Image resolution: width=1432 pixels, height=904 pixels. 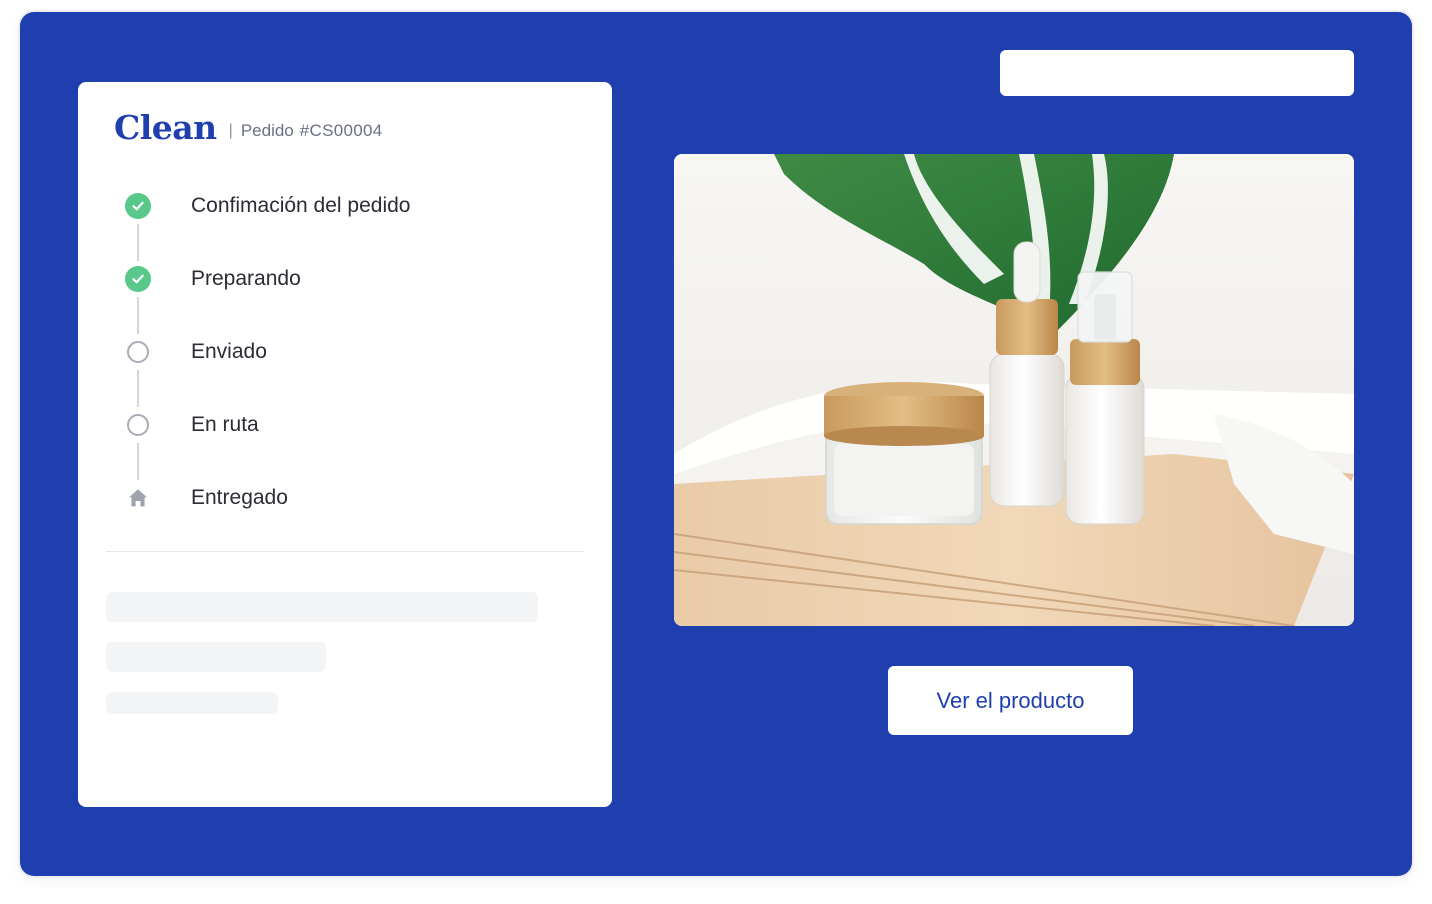 I want to click on brand-logo: Clean, so click(x=165, y=127).